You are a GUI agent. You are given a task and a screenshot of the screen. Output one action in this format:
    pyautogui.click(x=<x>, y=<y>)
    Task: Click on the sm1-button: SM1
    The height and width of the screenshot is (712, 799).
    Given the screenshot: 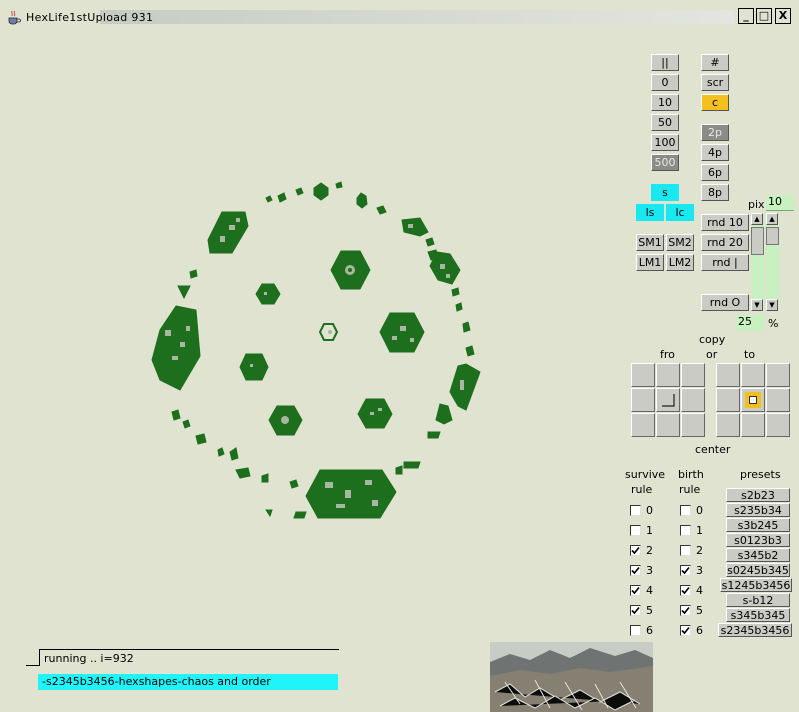 What is the action you would take?
    pyautogui.click(x=650, y=242)
    